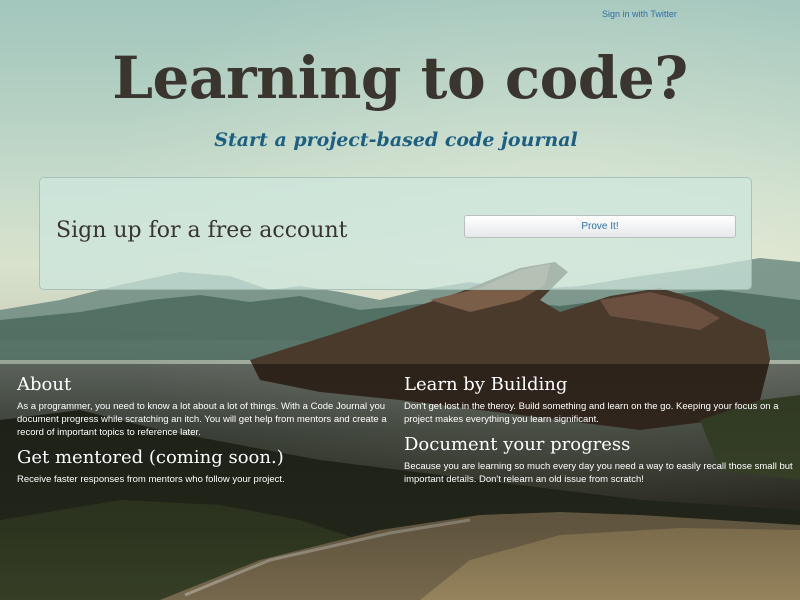  Describe the element at coordinates (150, 457) in the screenshot. I see `get-mentored-heading: Get mentored (coming soon.)` at that location.